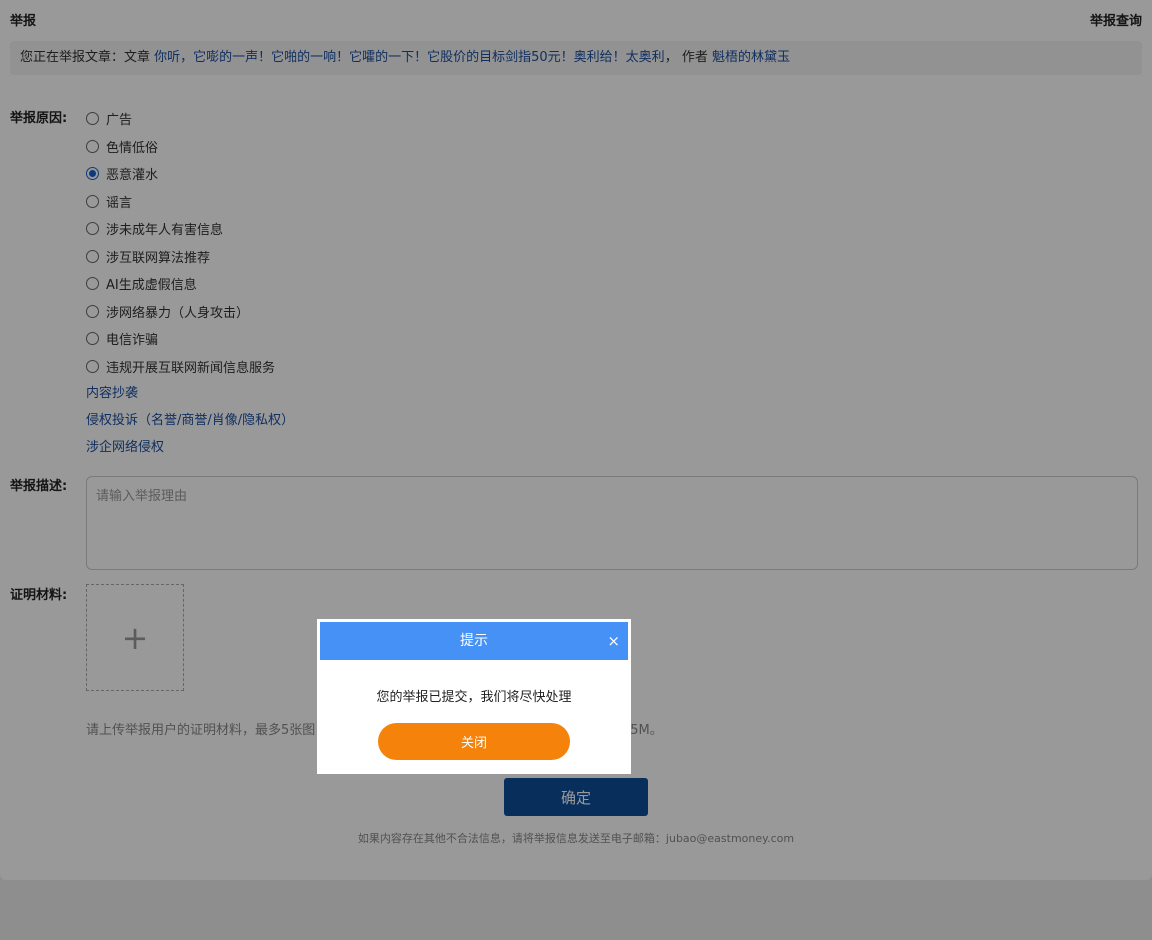  I want to click on dialog-title: 提示, so click(474, 641).